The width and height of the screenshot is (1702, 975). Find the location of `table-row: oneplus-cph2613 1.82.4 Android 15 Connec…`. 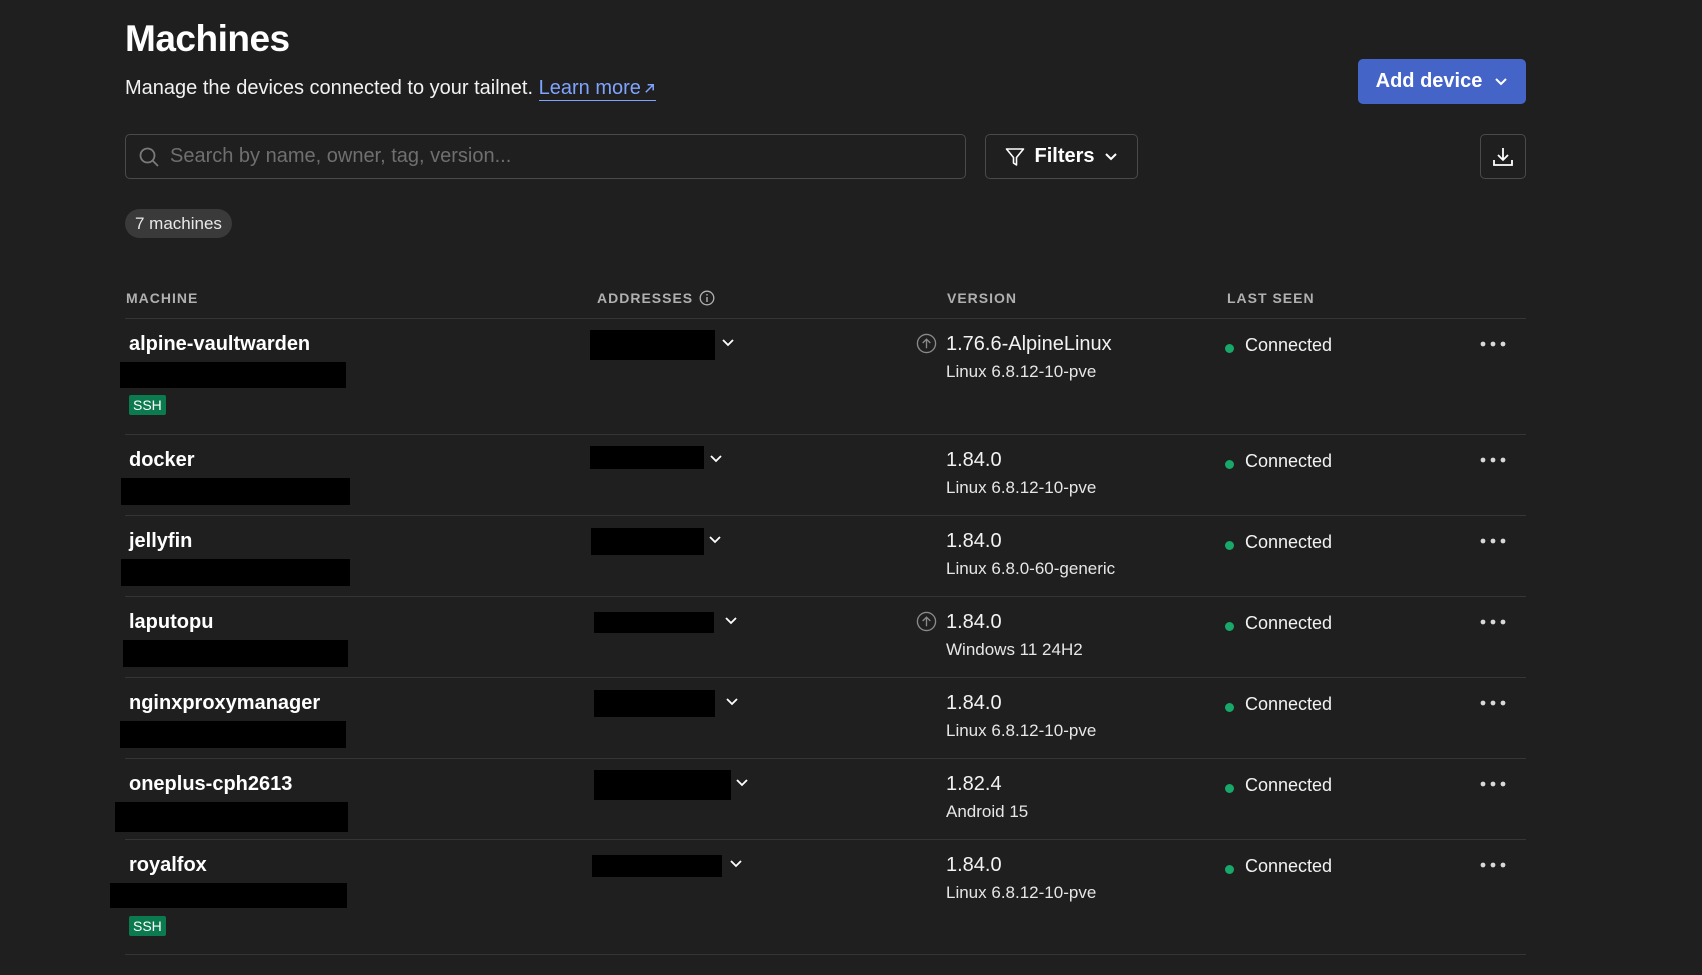

table-row: oneplus-cph2613 1.82.4 Android 15 Connec… is located at coordinates (820, 798).